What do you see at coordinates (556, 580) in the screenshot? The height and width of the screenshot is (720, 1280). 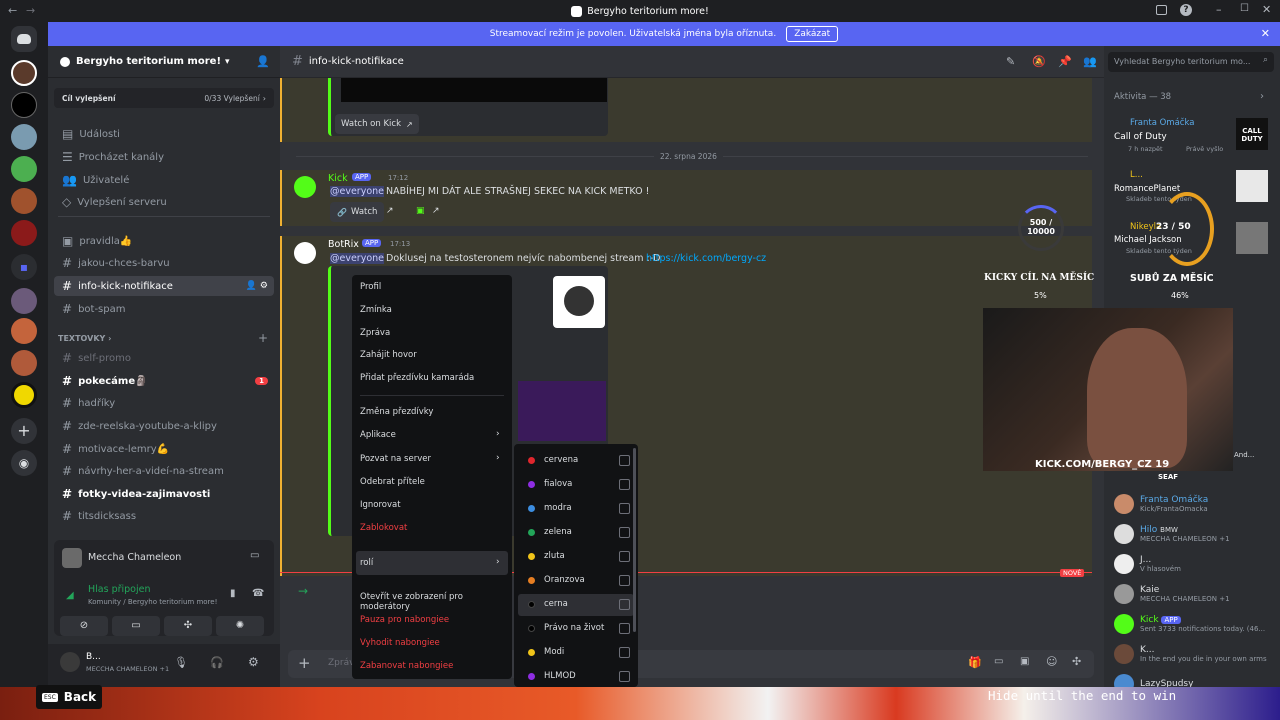 I see `role-item: Oranzova` at bounding box center [556, 580].